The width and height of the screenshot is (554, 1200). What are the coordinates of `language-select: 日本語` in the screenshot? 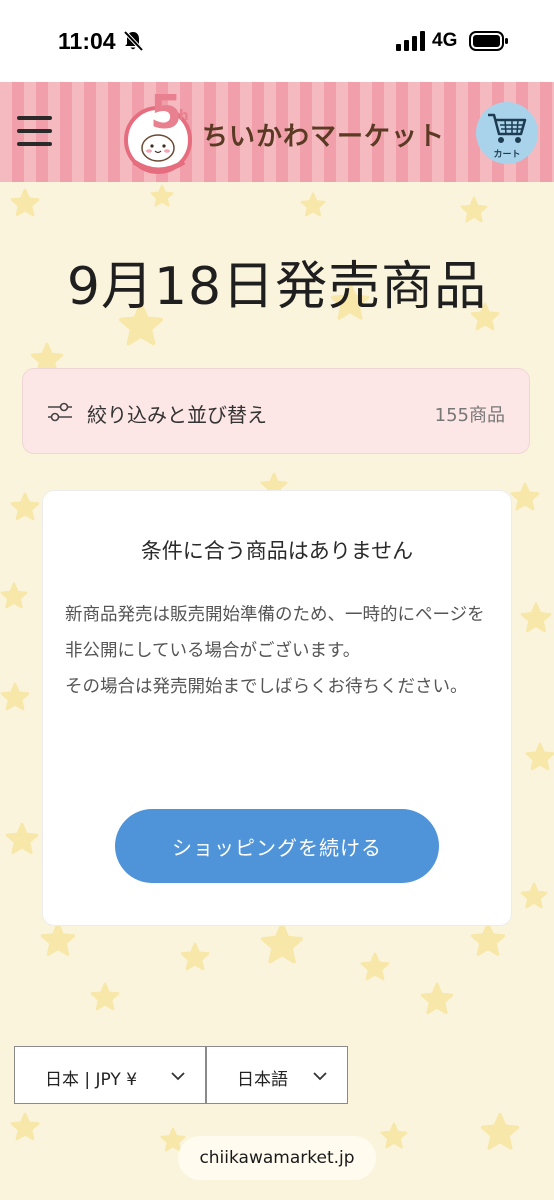 It's located at (277, 1075).